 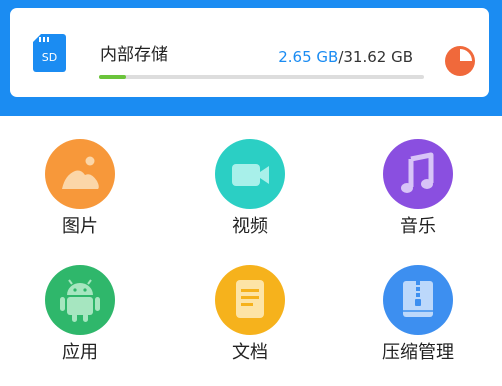 I want to click on total-space: 31.62 GB, so click(x=378, y=57).